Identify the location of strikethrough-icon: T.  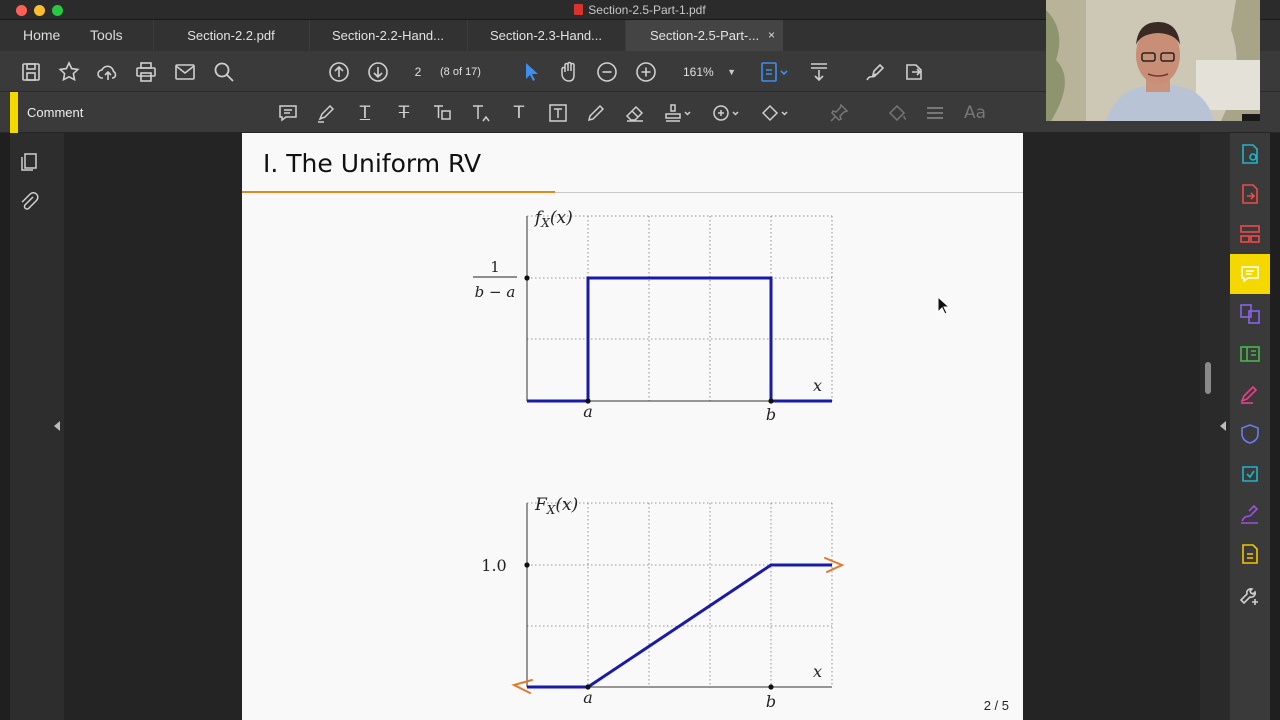
(404, 113).